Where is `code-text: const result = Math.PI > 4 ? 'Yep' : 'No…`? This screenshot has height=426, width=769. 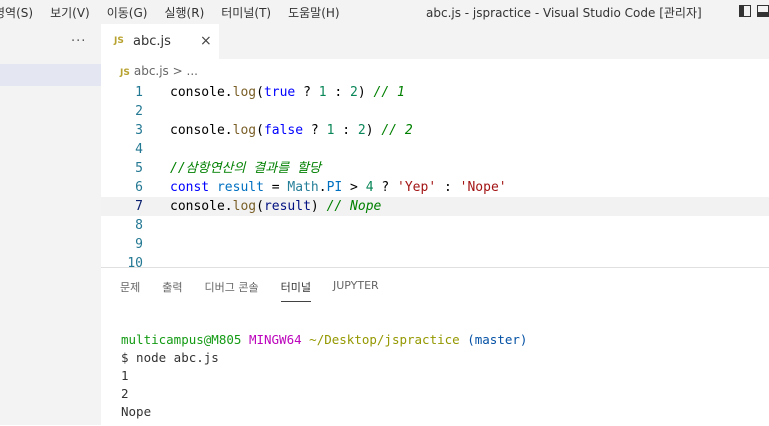
code-text: const result = Math.PI > 4 ? 'Yep' : 'No… is located at coordinates (338, 187).